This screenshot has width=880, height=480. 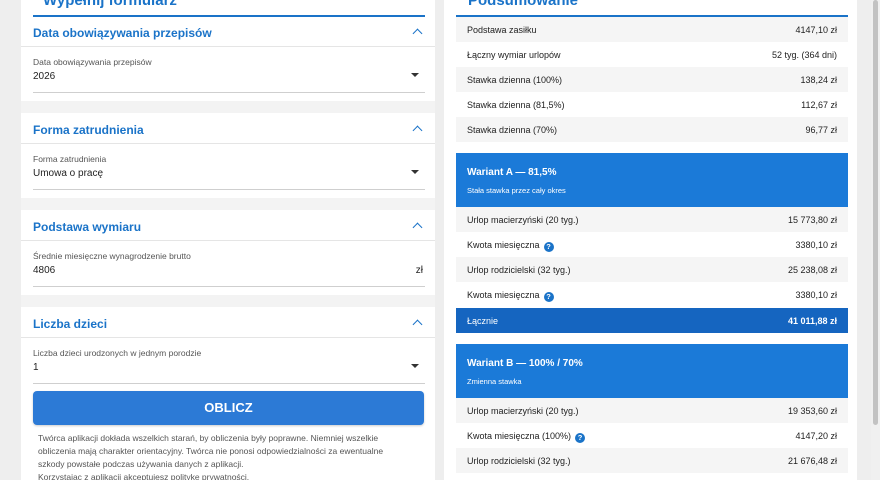 What do you see at coordinates (70, 159) in the screenshot?
I see `field-label: Forma zatrudnienia` at bounding box center [70, 159].